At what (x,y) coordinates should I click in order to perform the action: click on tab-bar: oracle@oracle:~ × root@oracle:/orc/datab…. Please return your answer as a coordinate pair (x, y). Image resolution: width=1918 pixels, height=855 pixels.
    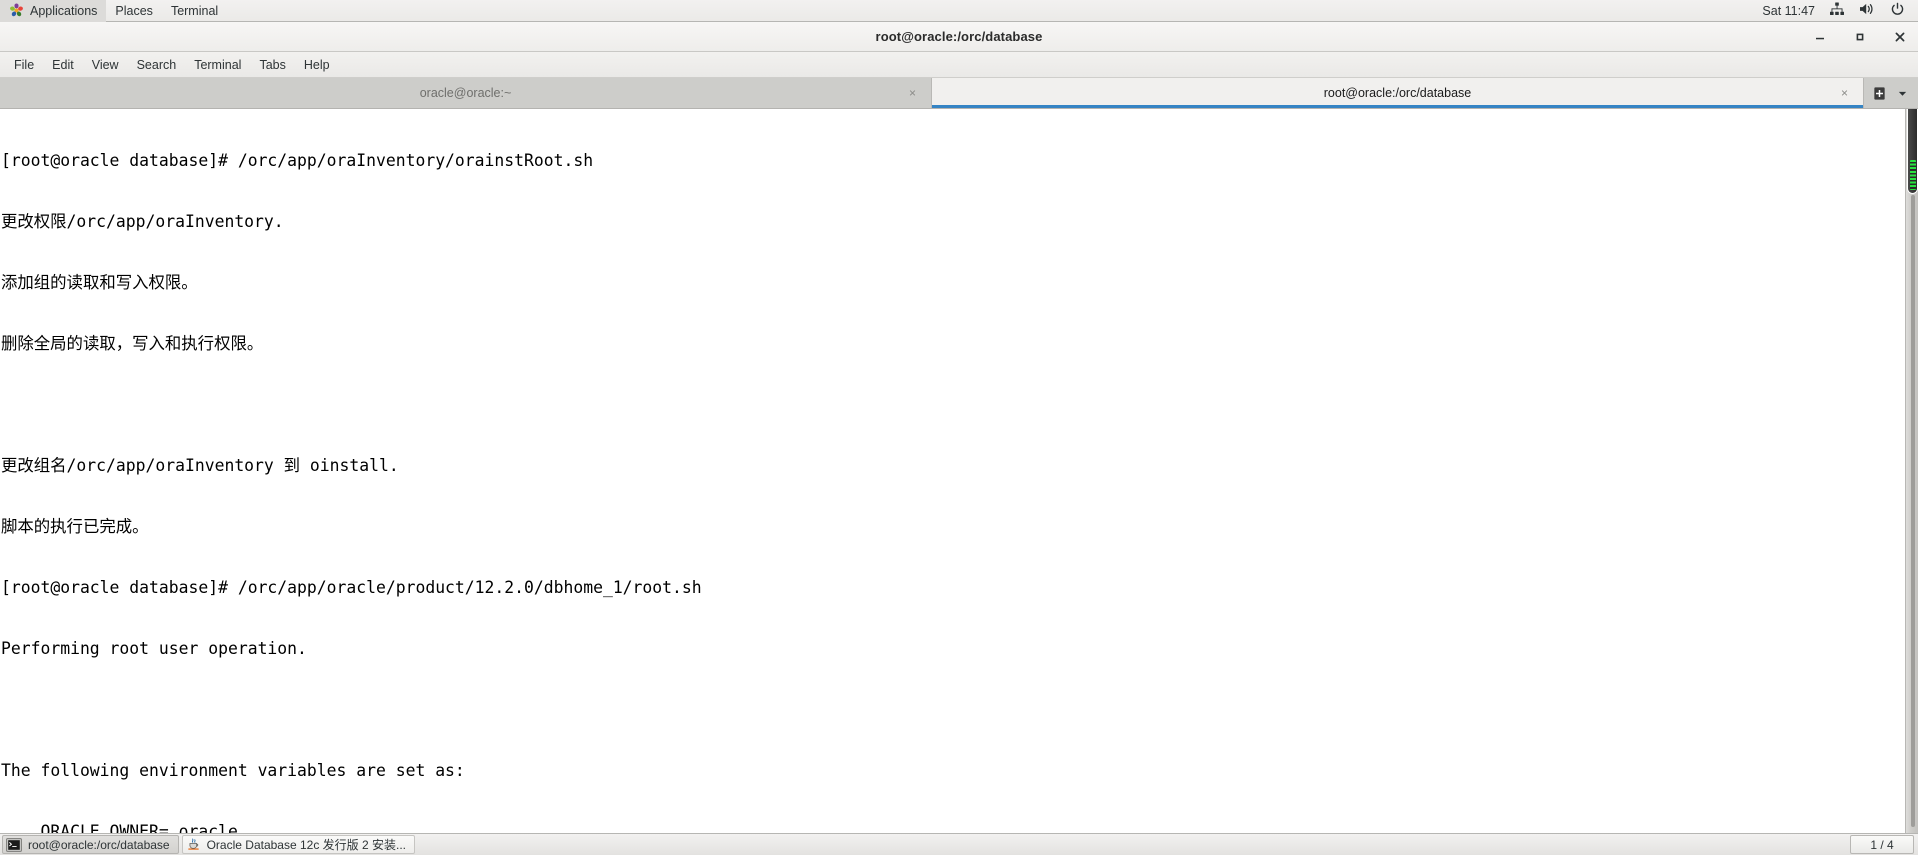
    Looking at the image, I should click on (959, 93).